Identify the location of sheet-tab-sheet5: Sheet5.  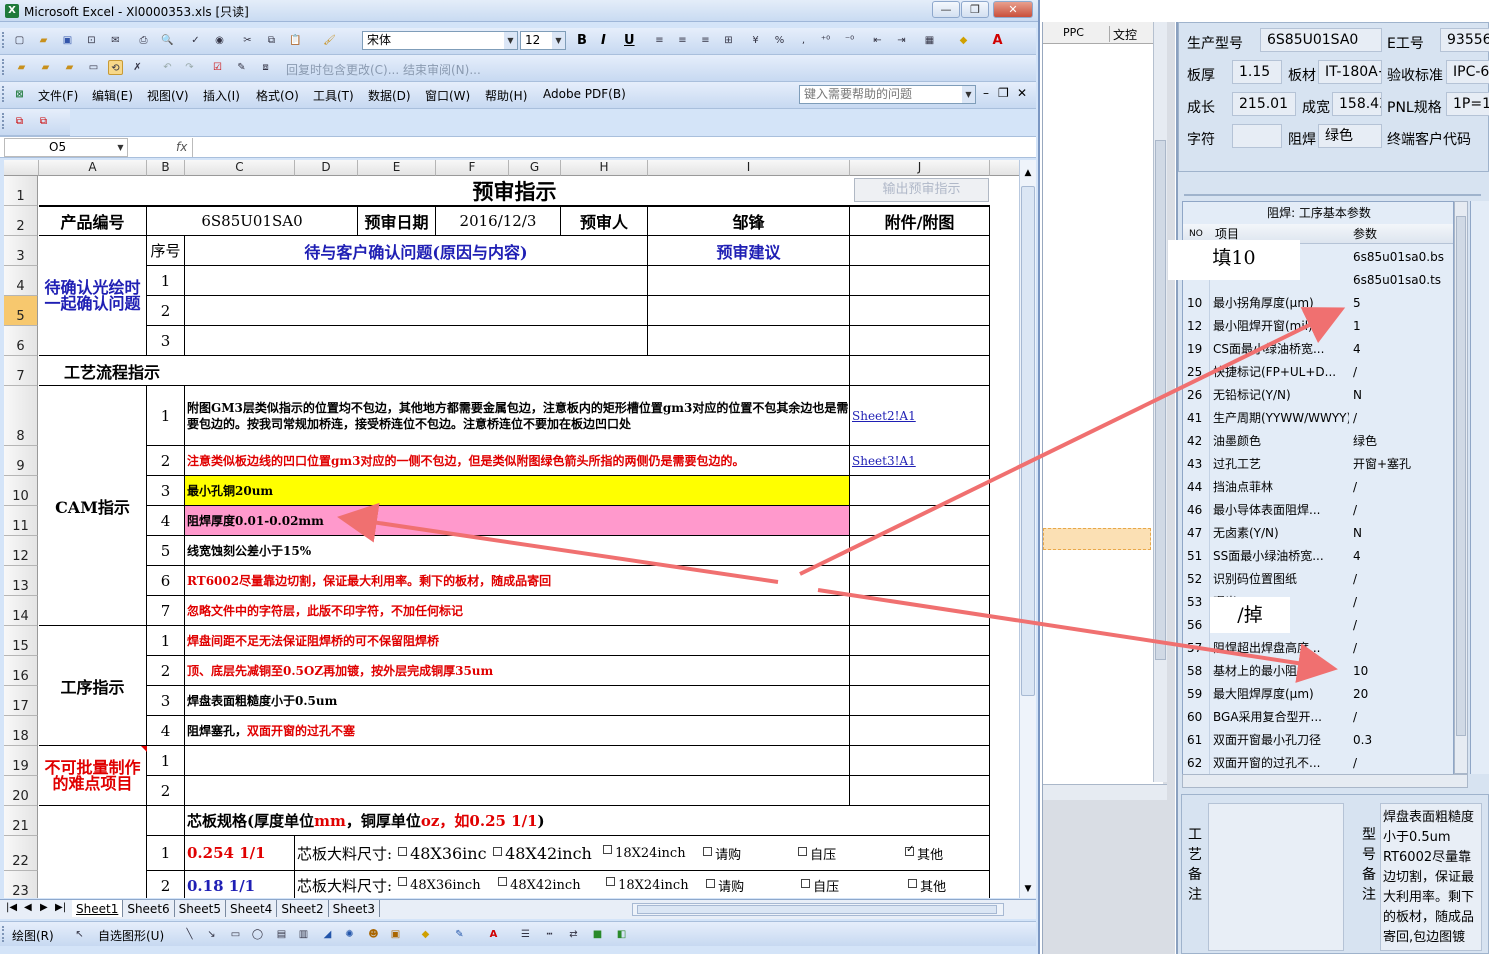
(200, 908).